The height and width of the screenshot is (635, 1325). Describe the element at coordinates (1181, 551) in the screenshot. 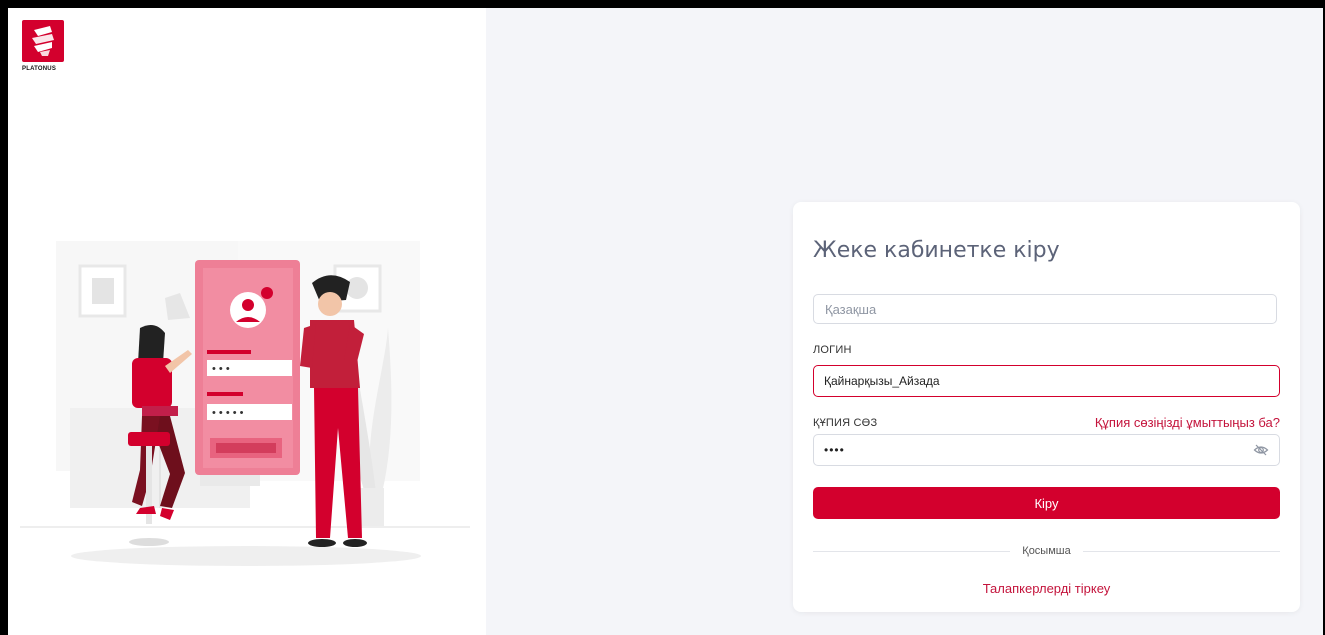

I see `divider-line-right` at that location.